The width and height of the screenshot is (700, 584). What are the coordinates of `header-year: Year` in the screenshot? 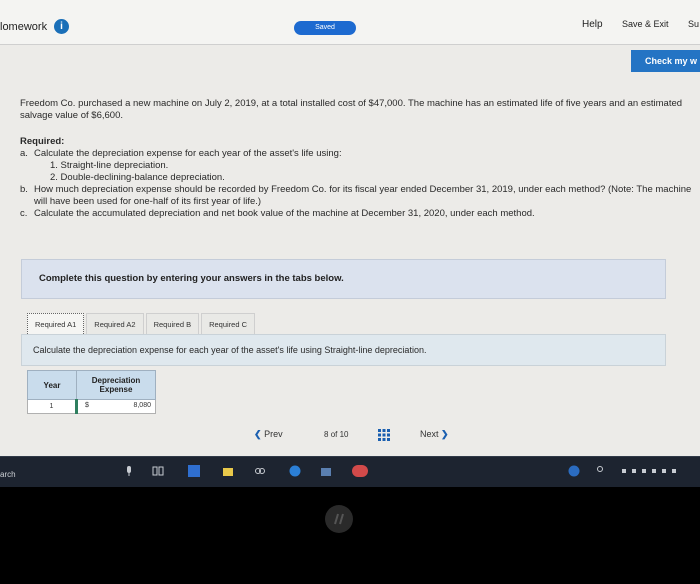 It's located at (52, 385).